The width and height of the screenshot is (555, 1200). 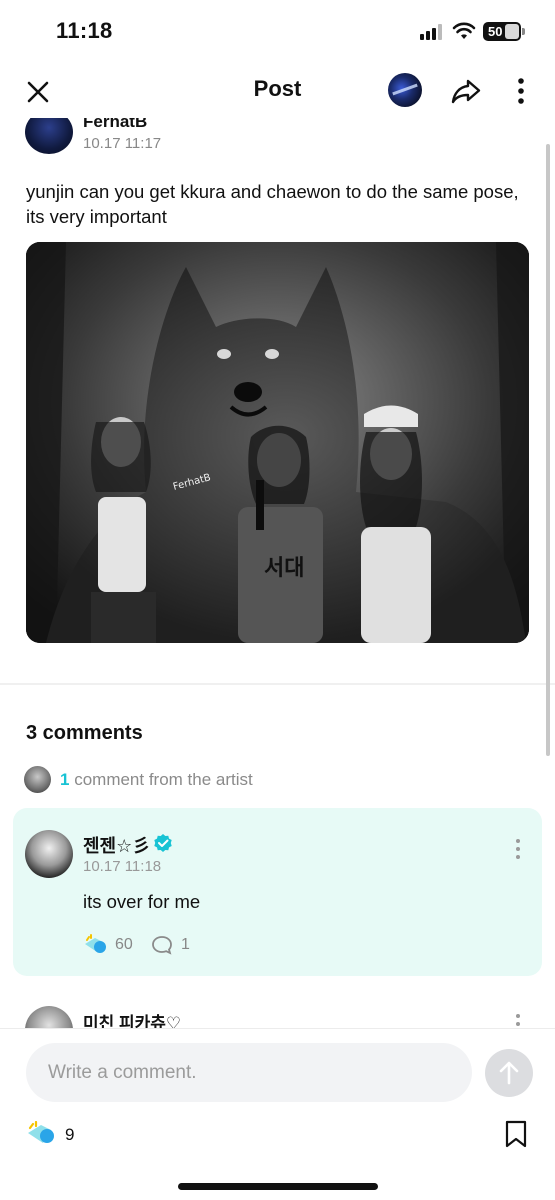 What do you see at coordinates (466, 91) in the screenshot?
I see `share-icon` at bounding box center [466, 91].